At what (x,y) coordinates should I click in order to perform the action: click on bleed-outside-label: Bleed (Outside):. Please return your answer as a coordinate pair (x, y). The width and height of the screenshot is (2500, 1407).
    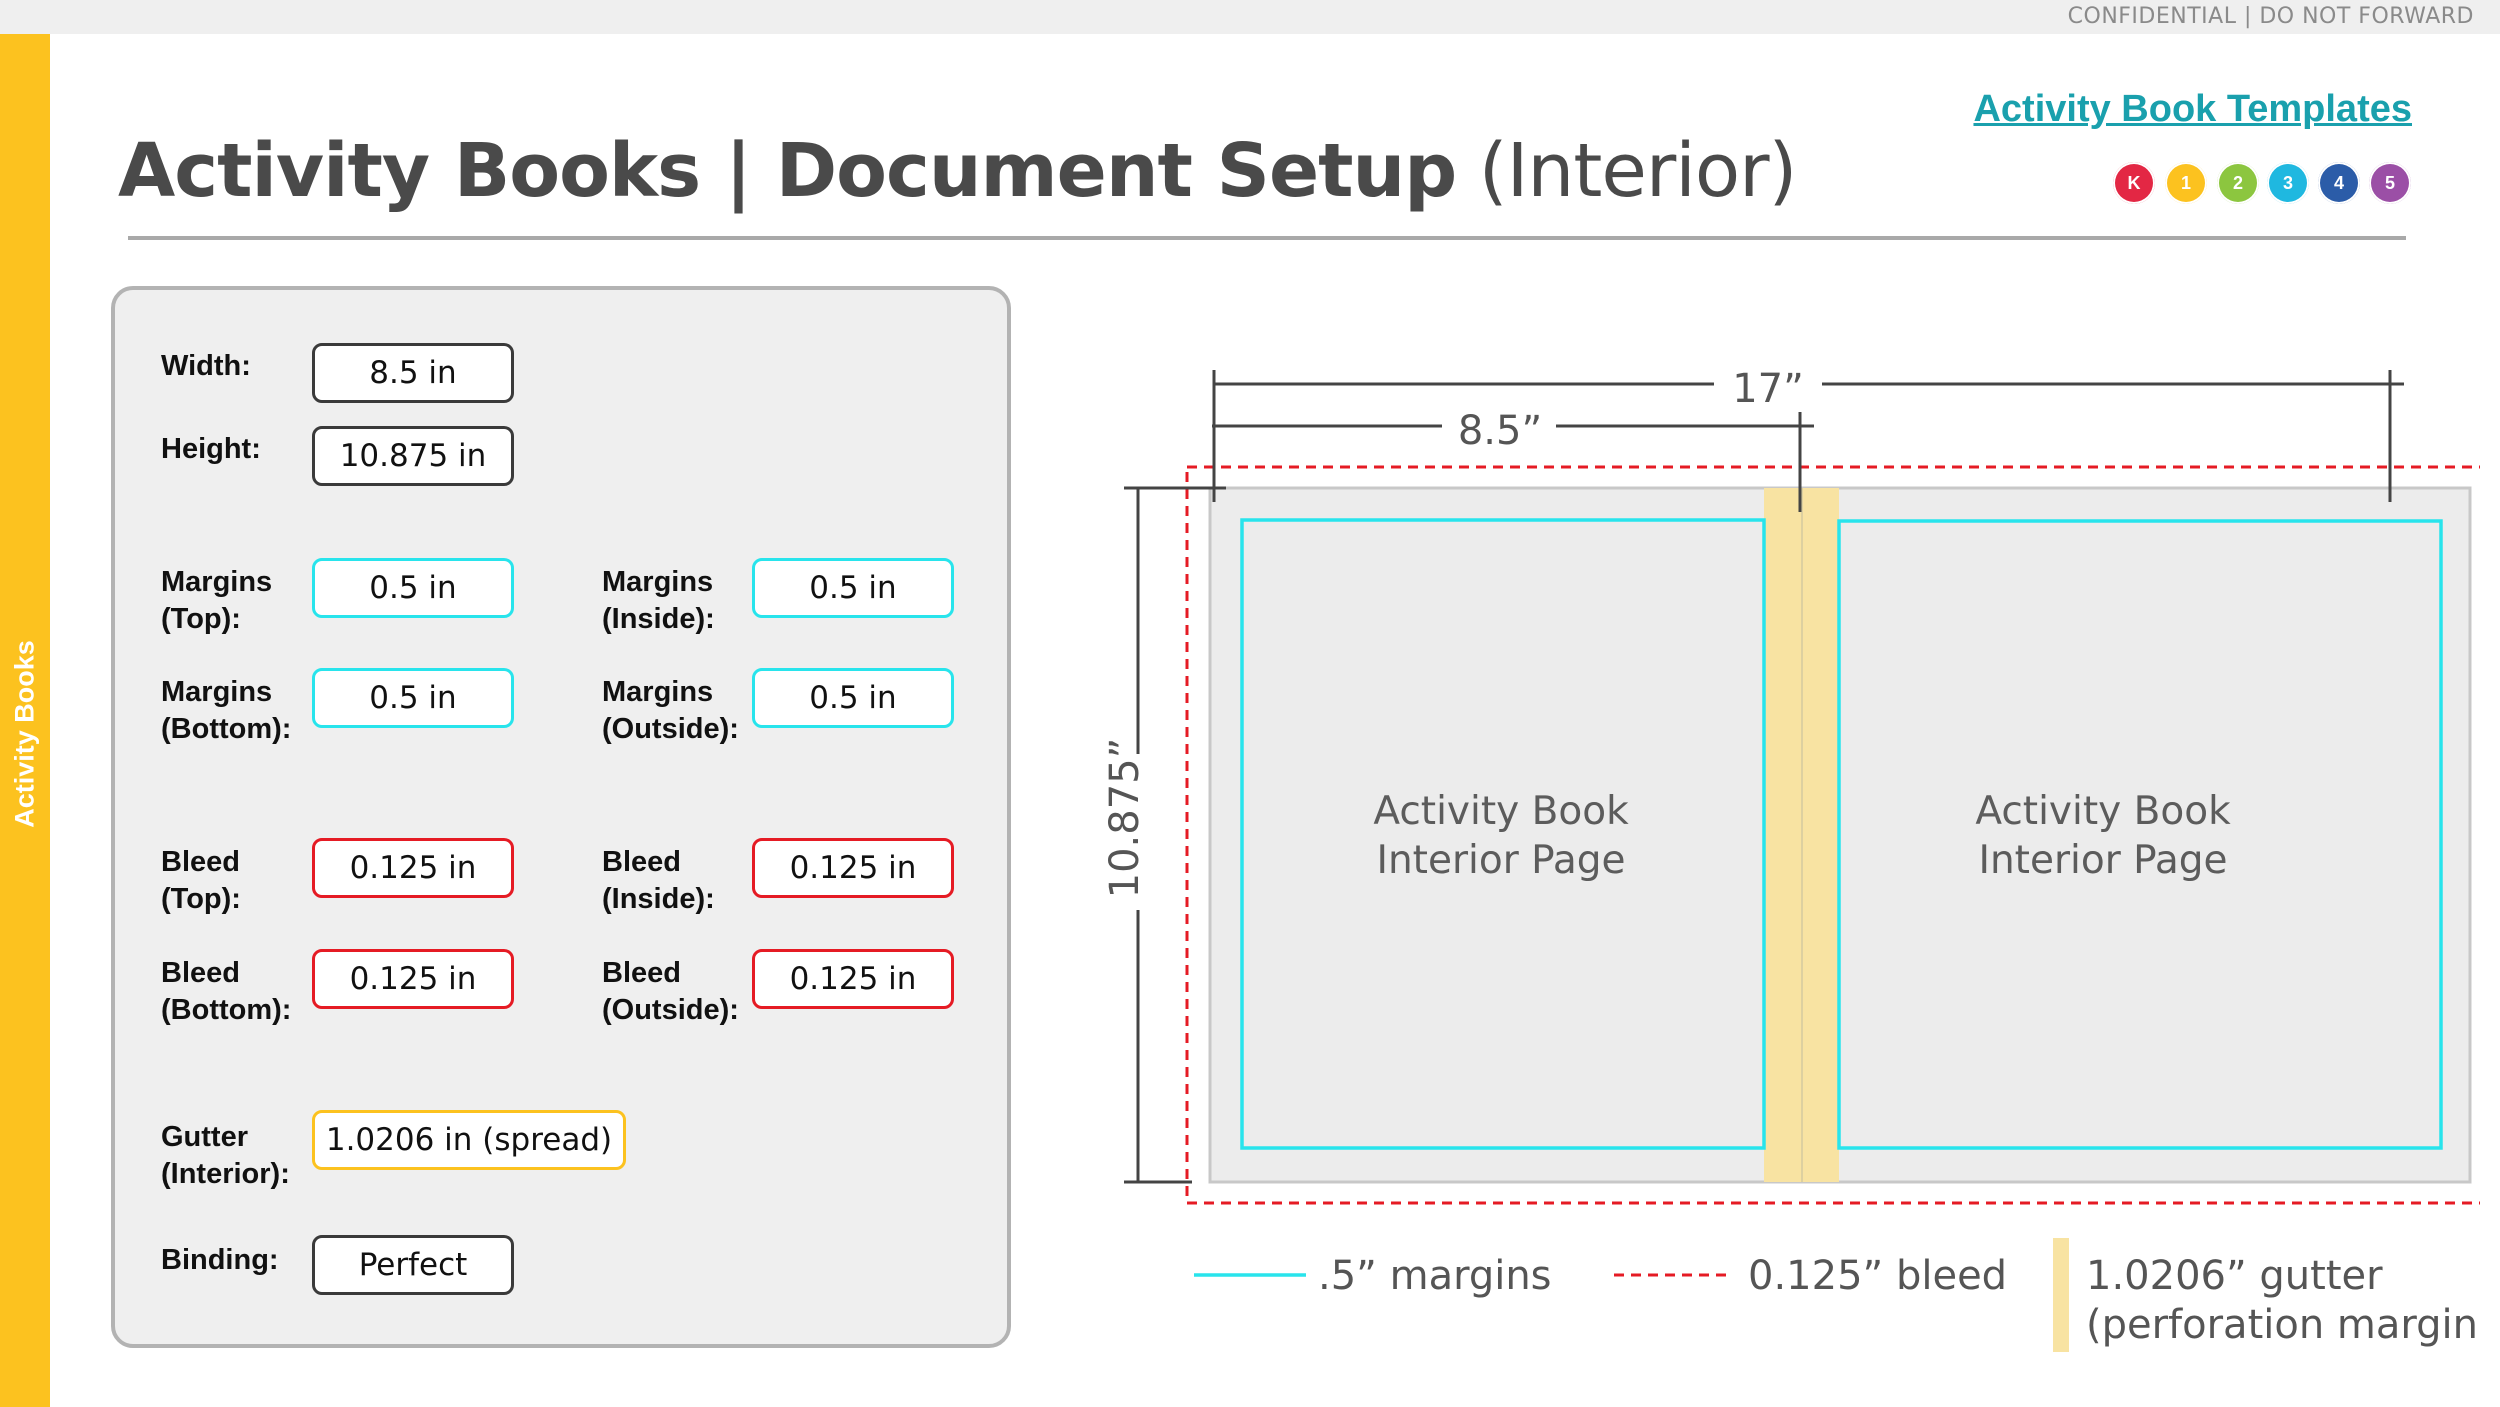
    Looking at the image, I should click on (670, 991).